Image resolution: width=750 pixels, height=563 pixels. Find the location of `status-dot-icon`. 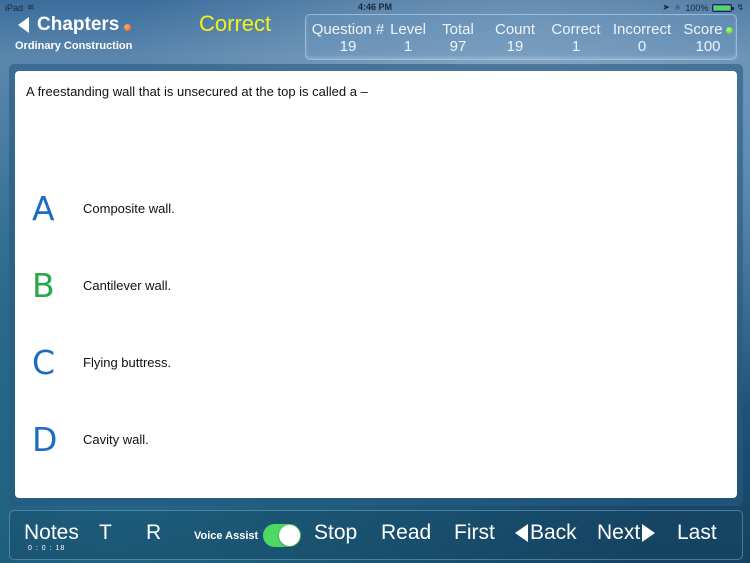

status-dot-icon is located at coordinates (128, 27).